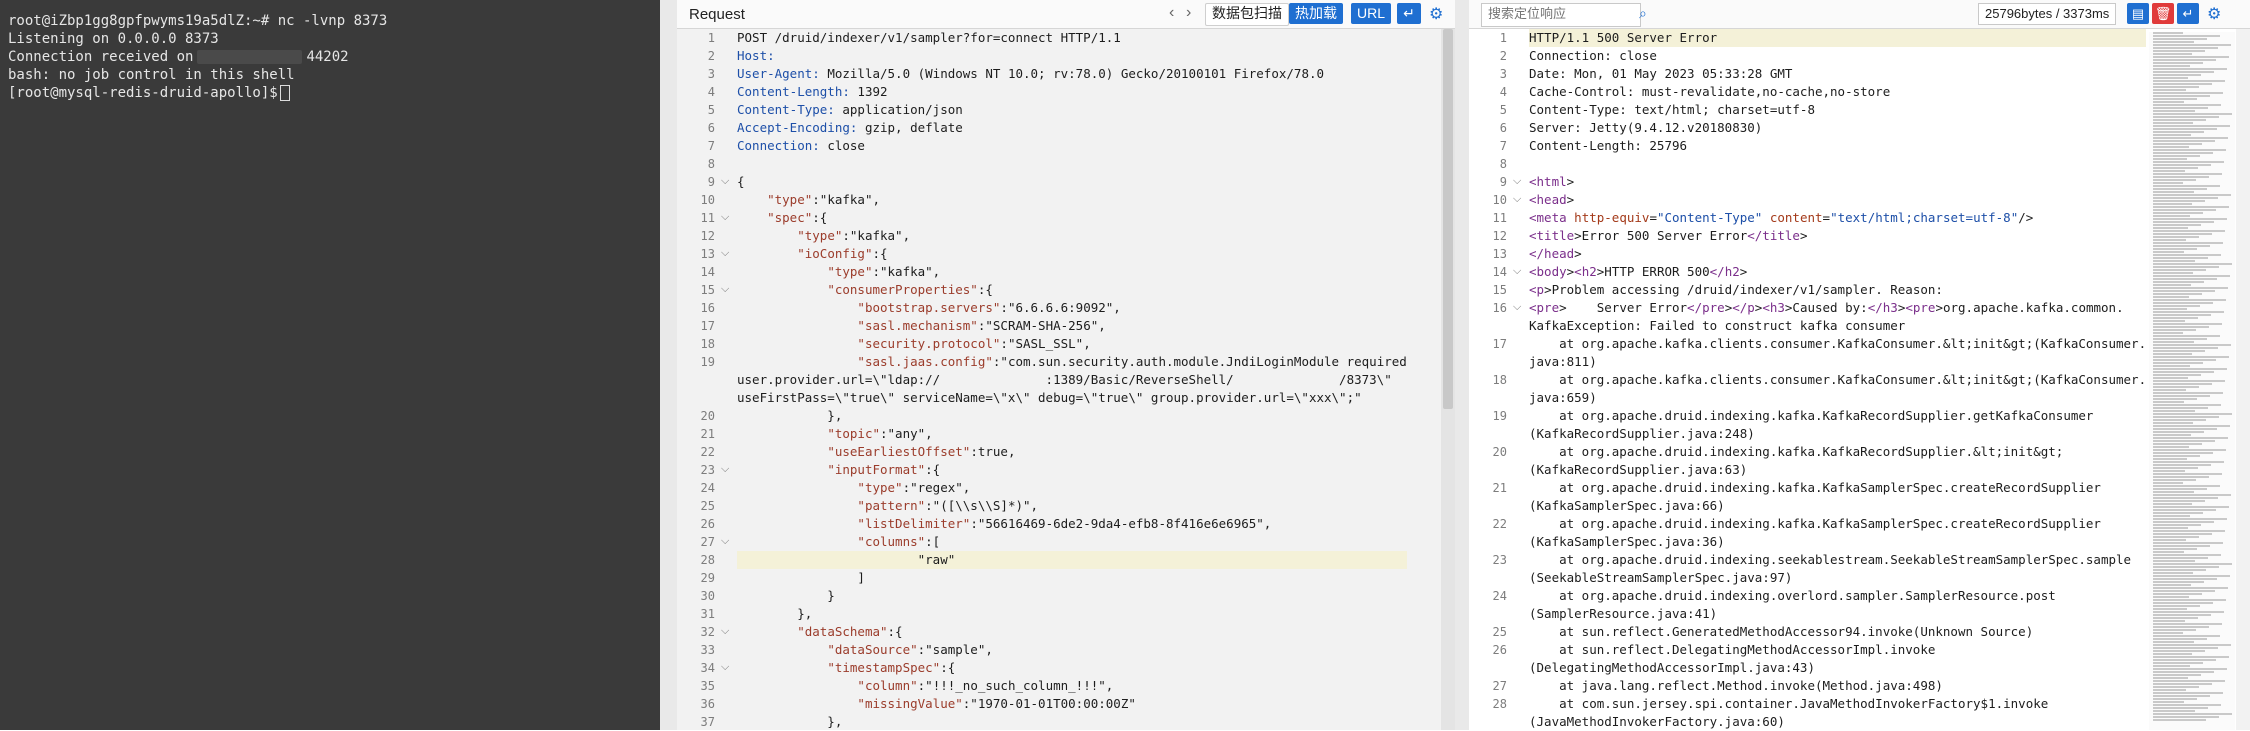 This screenshot has width=2250, height=731. Describe the element at coordinates (1499, 218) in the screenshot. I see `line-number: 11` at that location.